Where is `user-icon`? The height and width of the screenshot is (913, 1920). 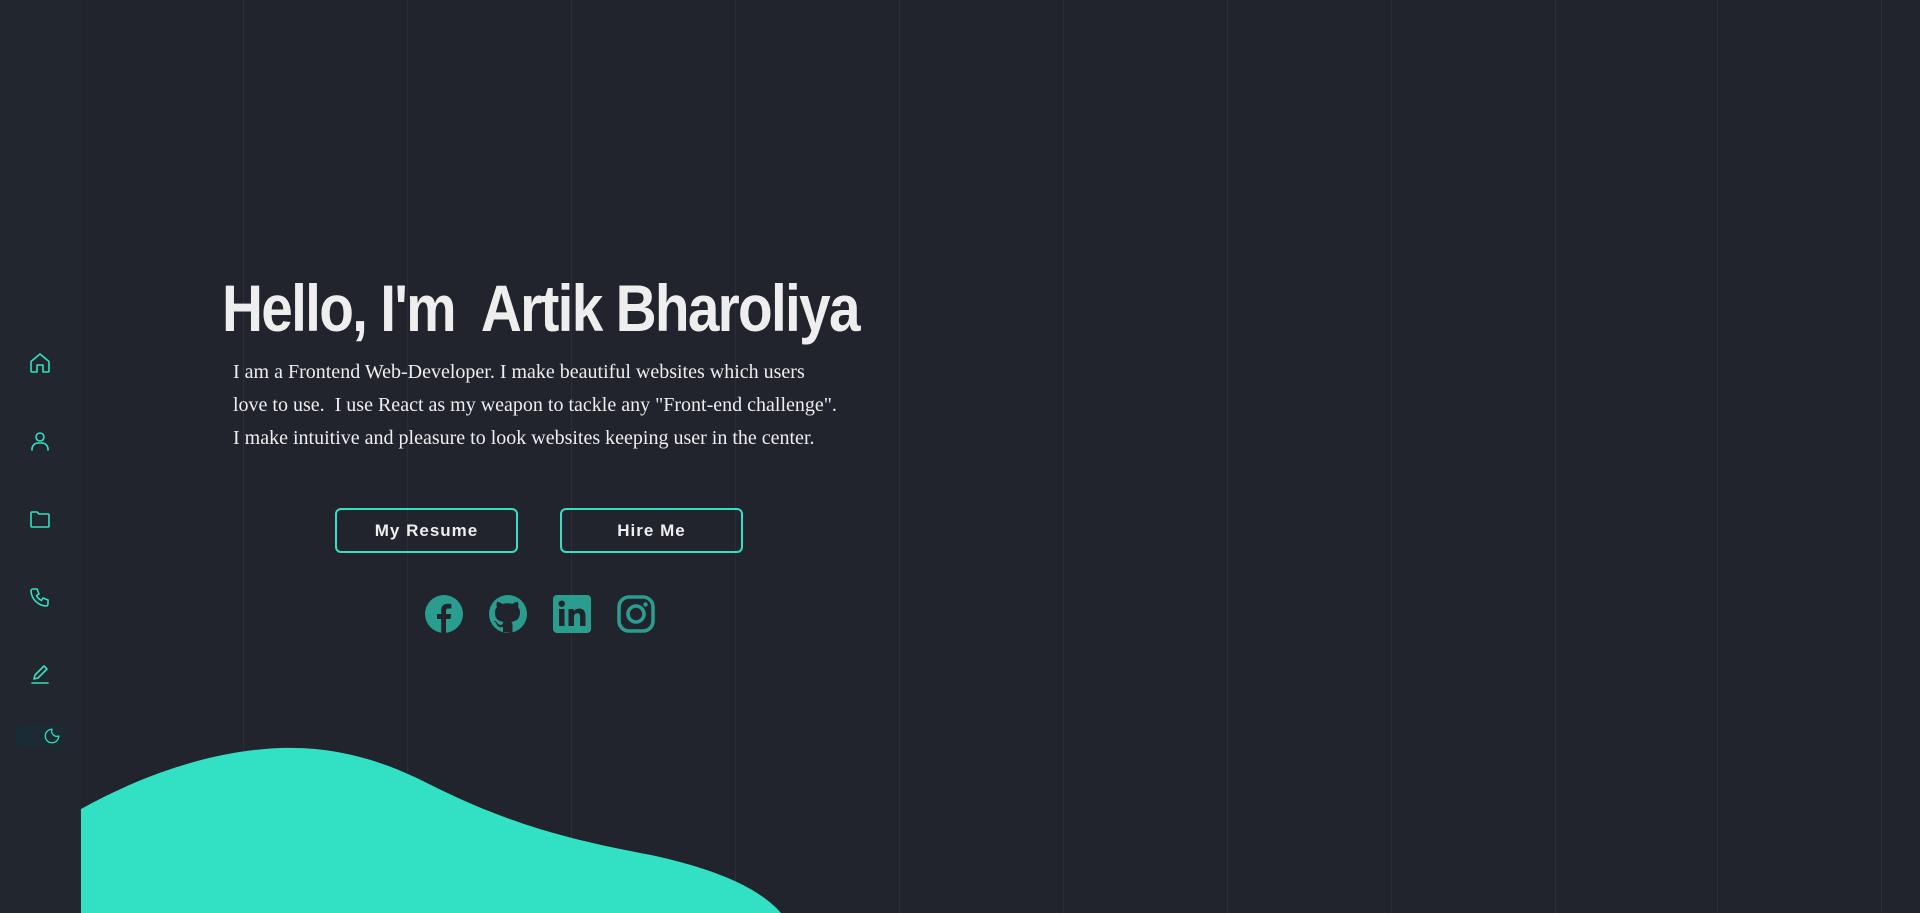 user-icon is located at coordinates (40, 441).